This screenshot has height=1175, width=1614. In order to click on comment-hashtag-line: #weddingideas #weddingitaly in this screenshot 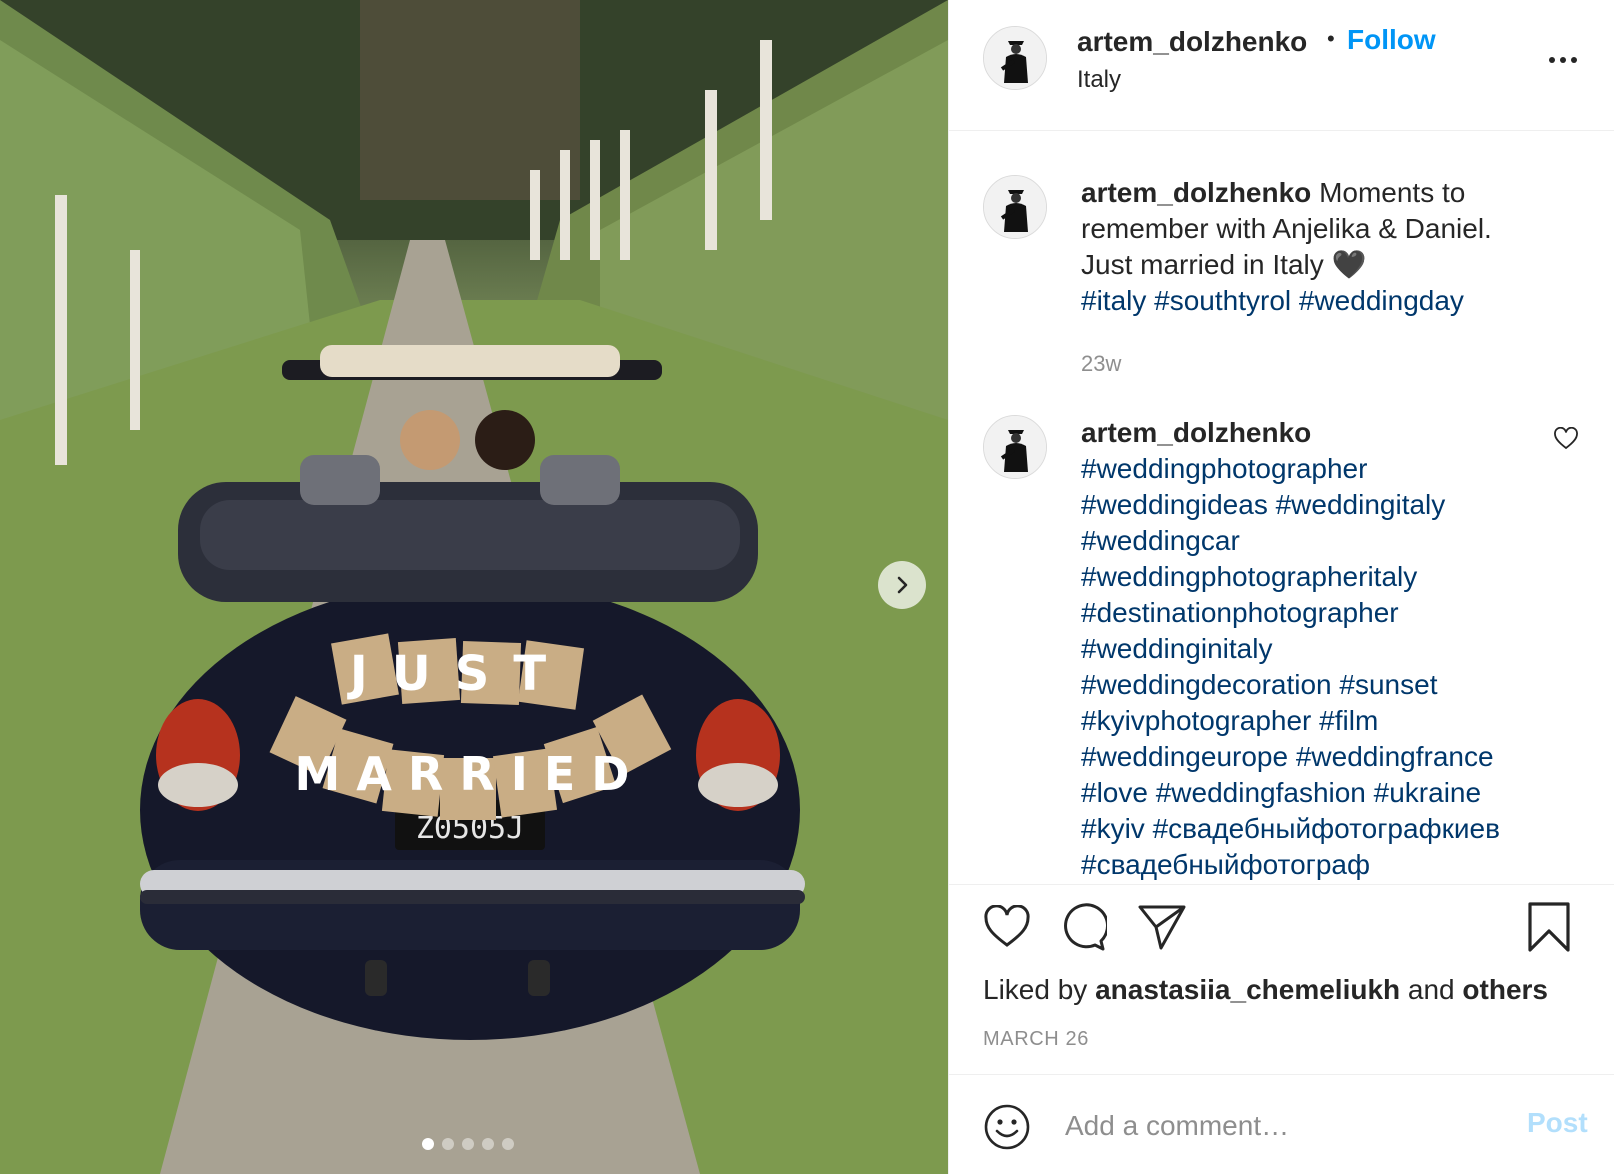, I will do `click(1321, 505)`.